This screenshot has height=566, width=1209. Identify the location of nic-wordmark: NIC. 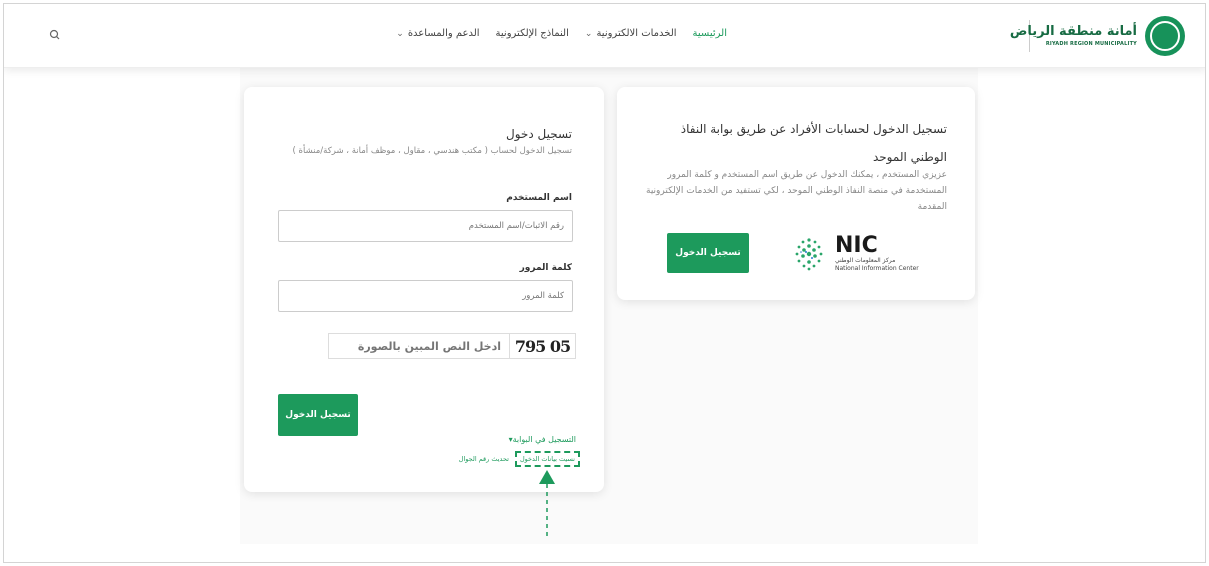
(856, 245).